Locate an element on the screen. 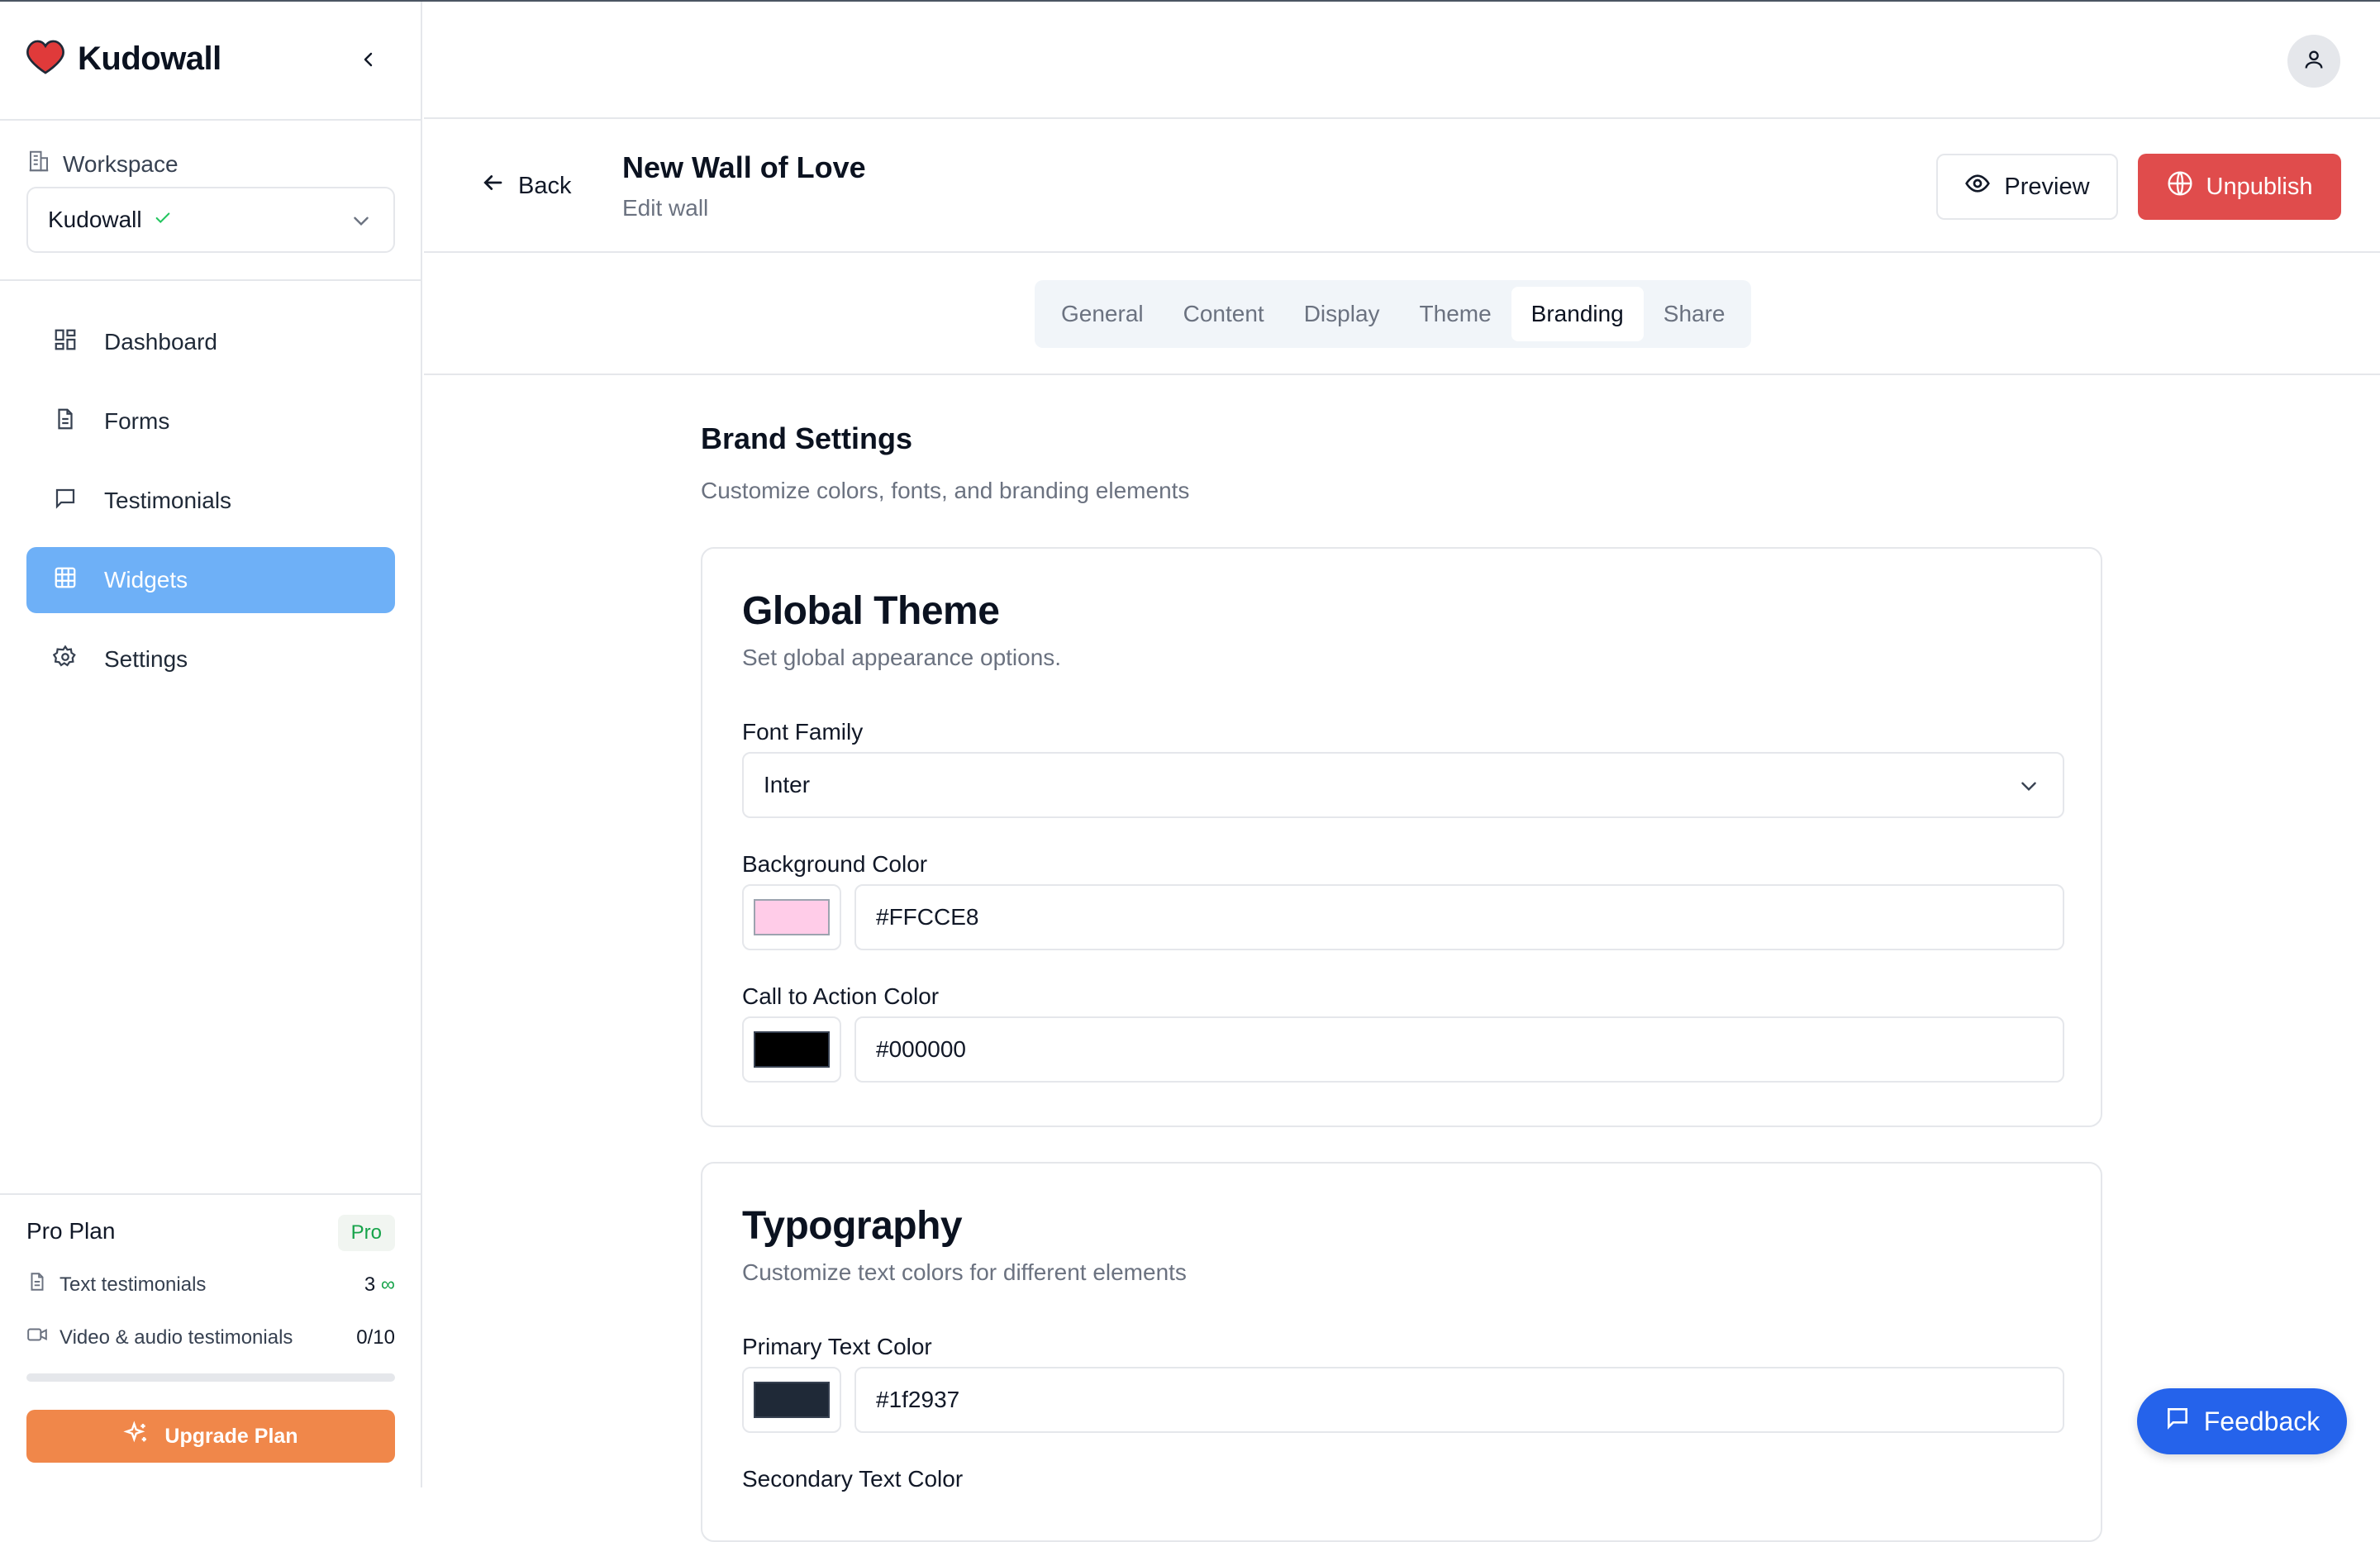  cta-color-input: #000000 is located at coordinates (1459, 1049).